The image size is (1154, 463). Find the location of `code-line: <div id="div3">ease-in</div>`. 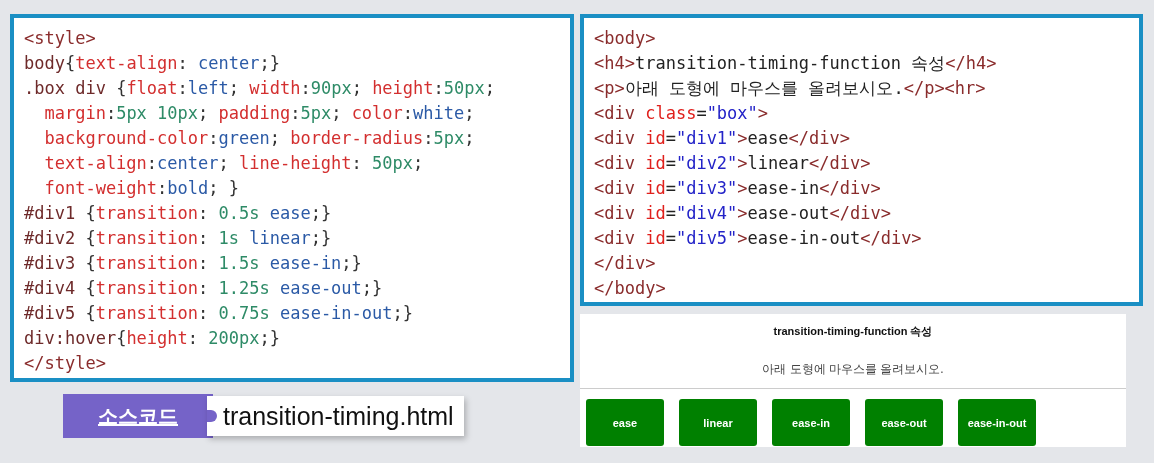

code-line: <div id="div3">ease-in</div> is located at coordinates (738, 188).